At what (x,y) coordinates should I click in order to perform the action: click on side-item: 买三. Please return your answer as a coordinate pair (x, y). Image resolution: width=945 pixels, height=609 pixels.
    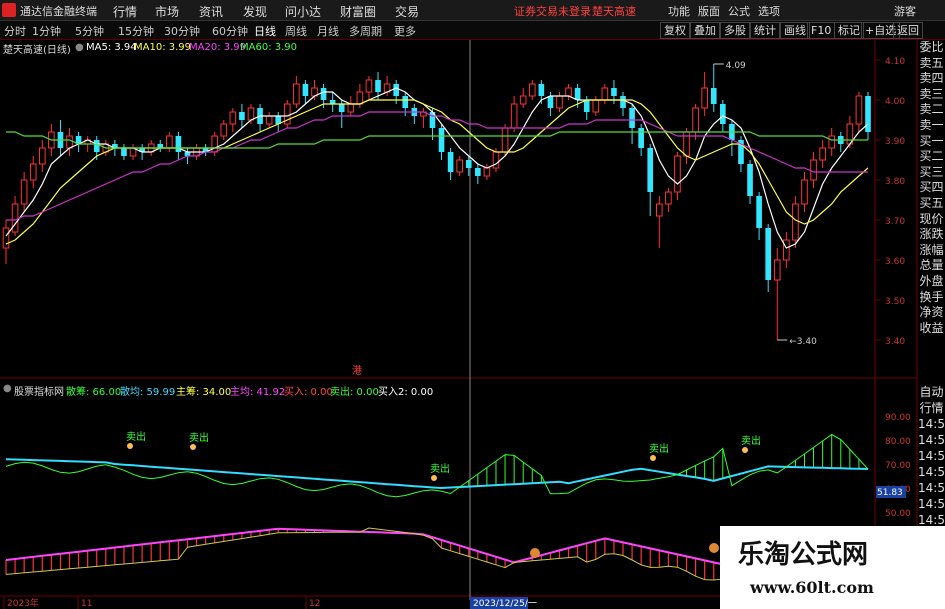
    Looking at the image, I should click on (931, 173).